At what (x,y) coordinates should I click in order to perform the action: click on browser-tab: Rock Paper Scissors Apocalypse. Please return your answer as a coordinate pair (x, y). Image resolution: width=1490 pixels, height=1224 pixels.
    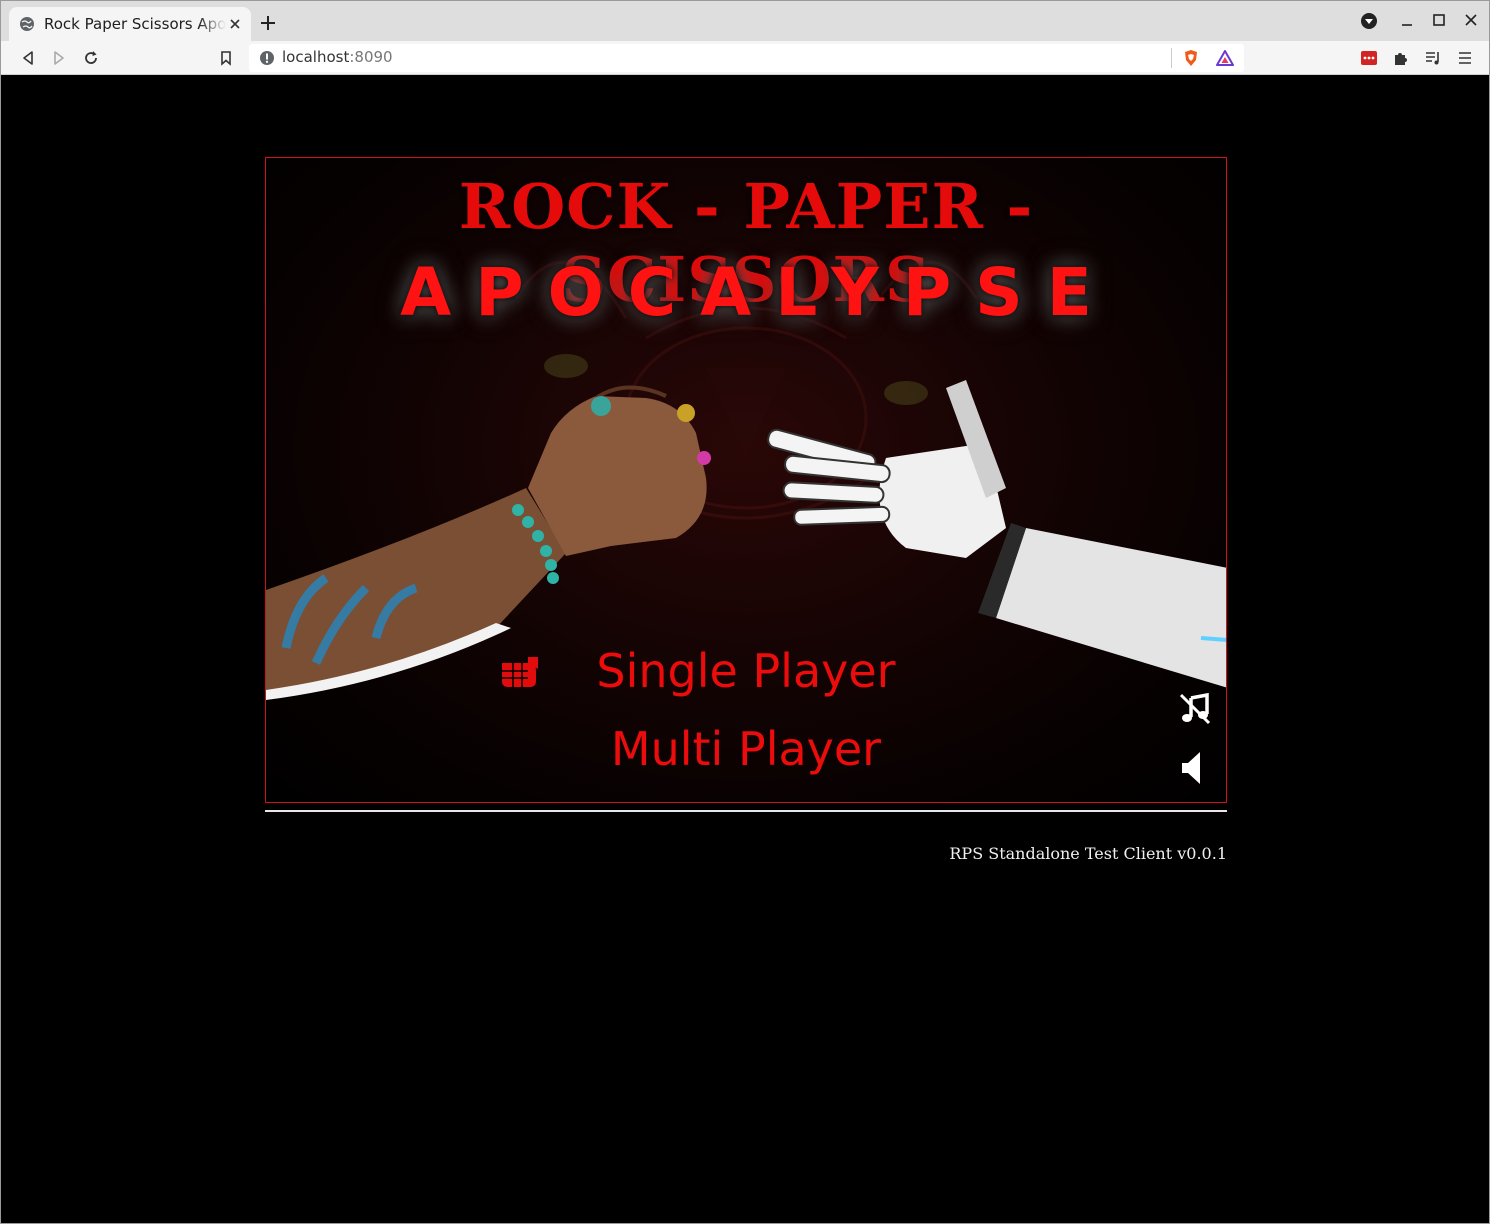
    Looking at the image, I should click on (130, 24).